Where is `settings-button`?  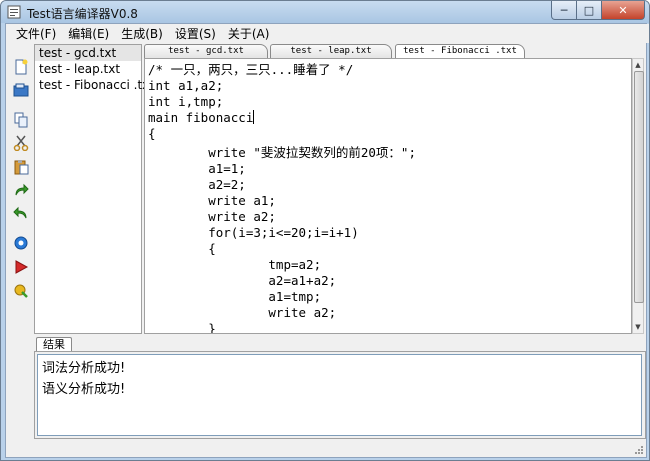 settings-button is located at coordinates (21, 243).